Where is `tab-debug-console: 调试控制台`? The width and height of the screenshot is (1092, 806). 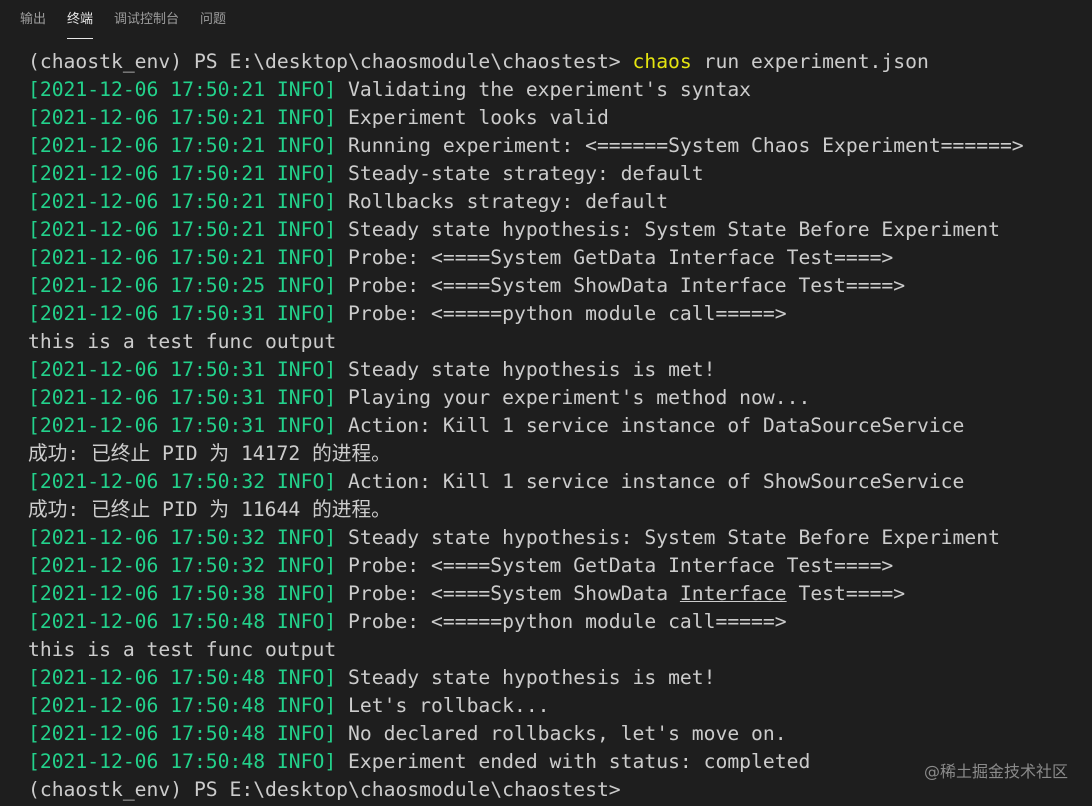
tab-debug-console: 调试控制台 is located at coordinates (146, 19).